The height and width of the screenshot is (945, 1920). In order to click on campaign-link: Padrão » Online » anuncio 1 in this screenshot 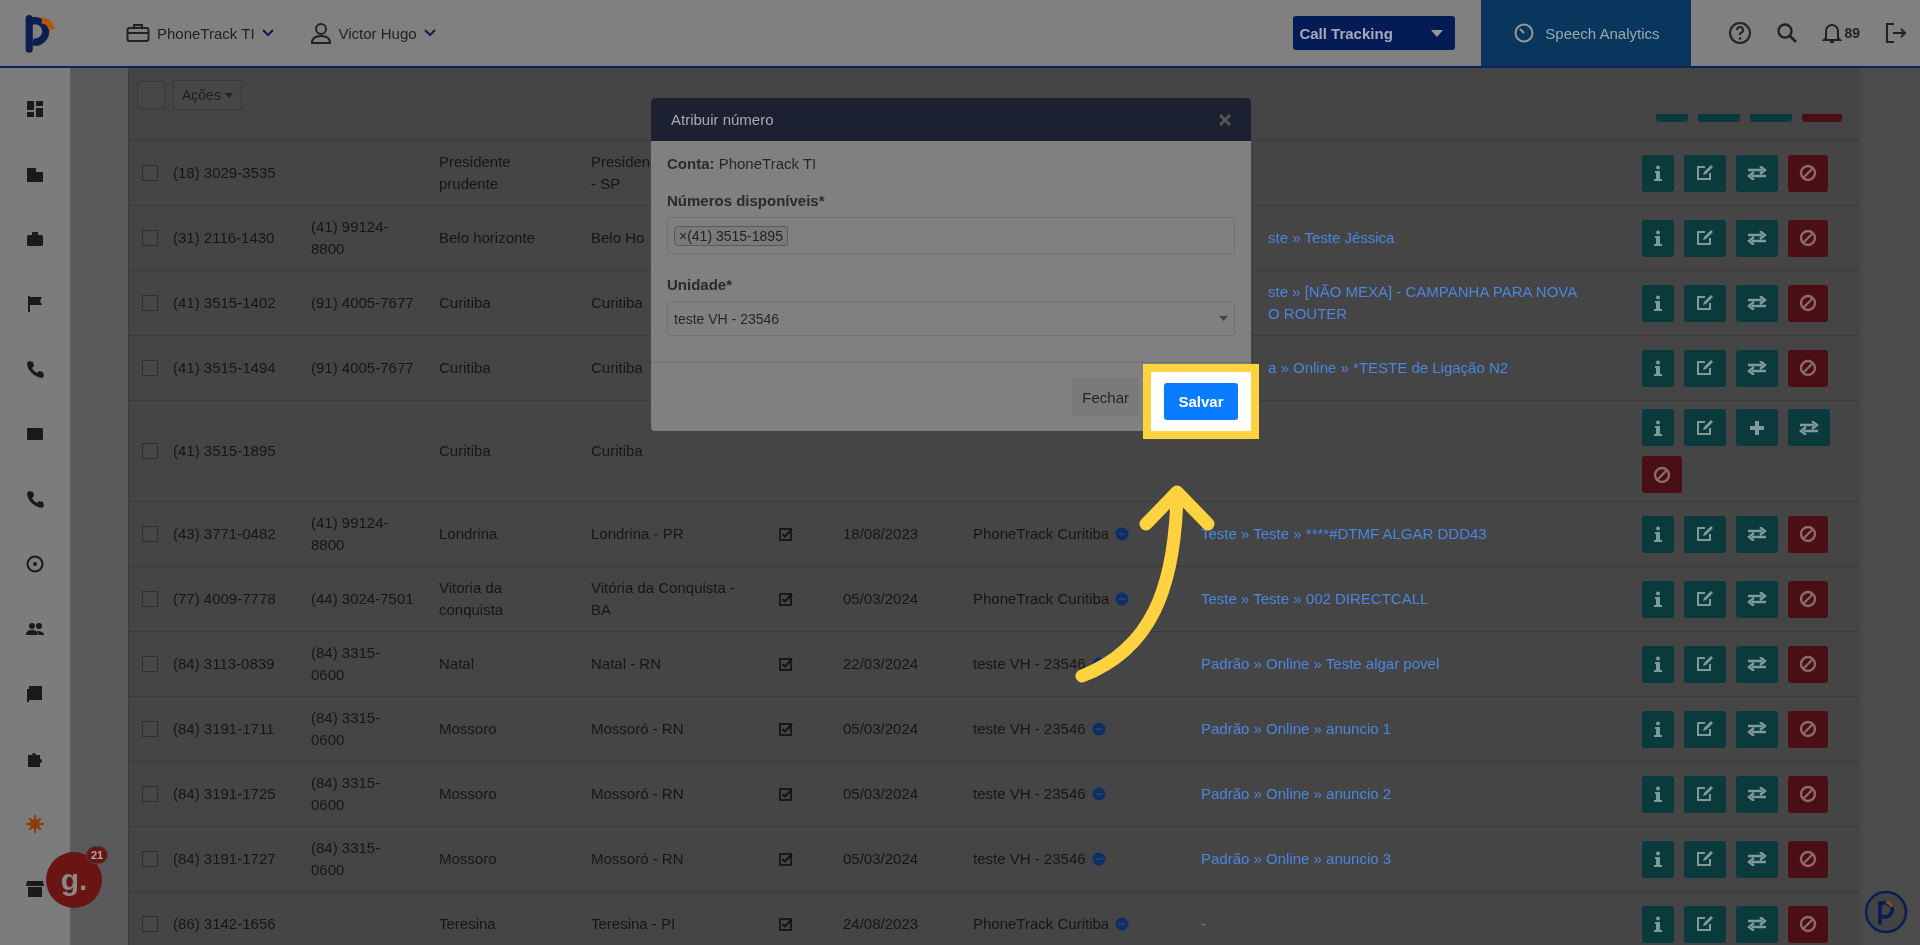, I will do `click(1296, 729)`.